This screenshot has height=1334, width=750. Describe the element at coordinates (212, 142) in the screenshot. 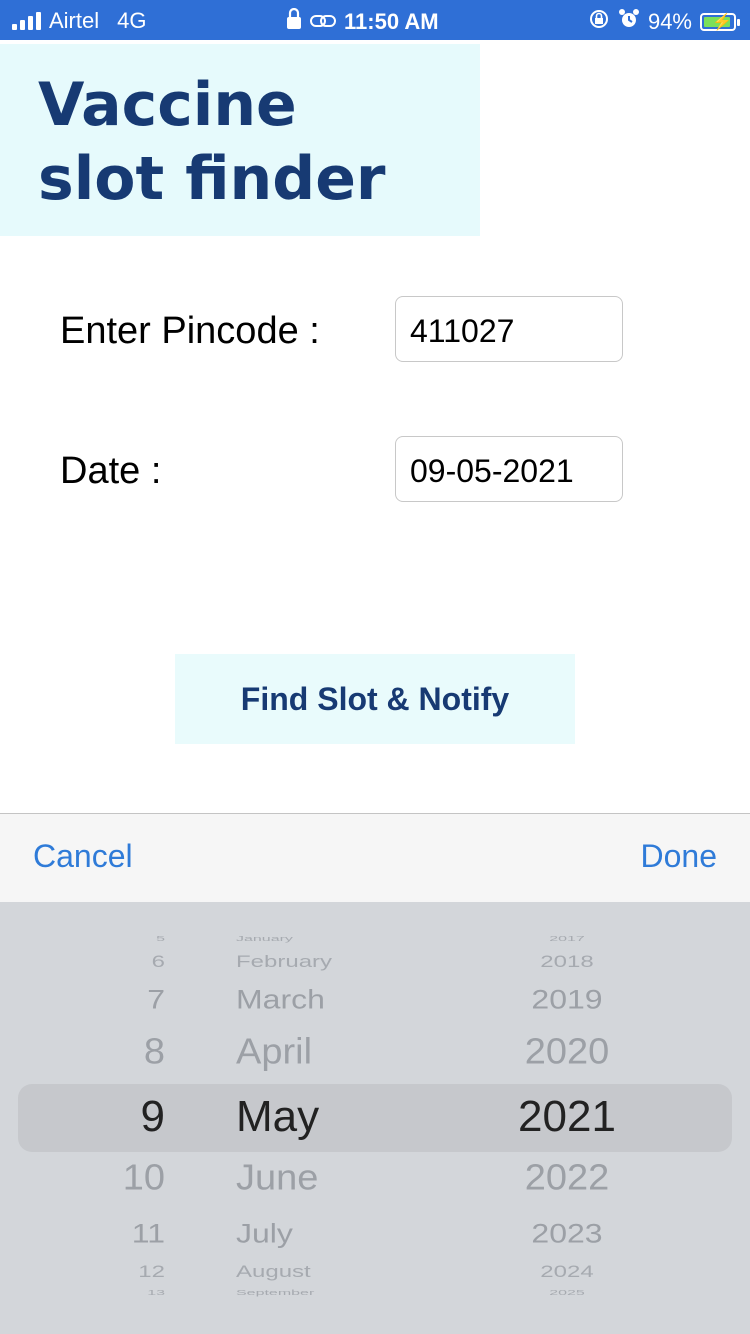

I see `app-title: Vaccine slot finder` at that location.